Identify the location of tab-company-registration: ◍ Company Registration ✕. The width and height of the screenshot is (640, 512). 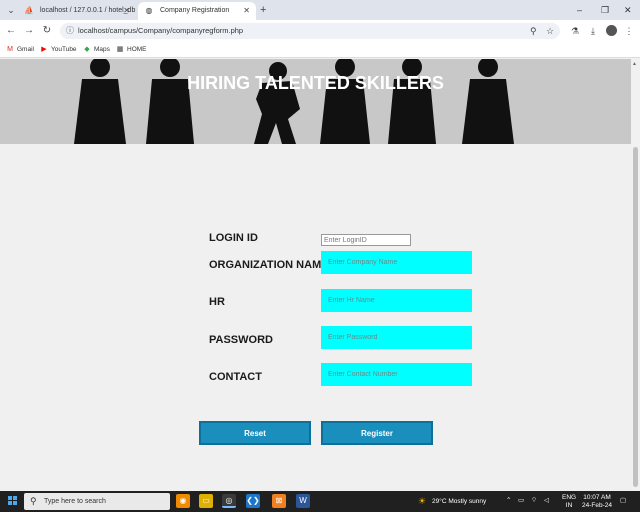
(197, 11).